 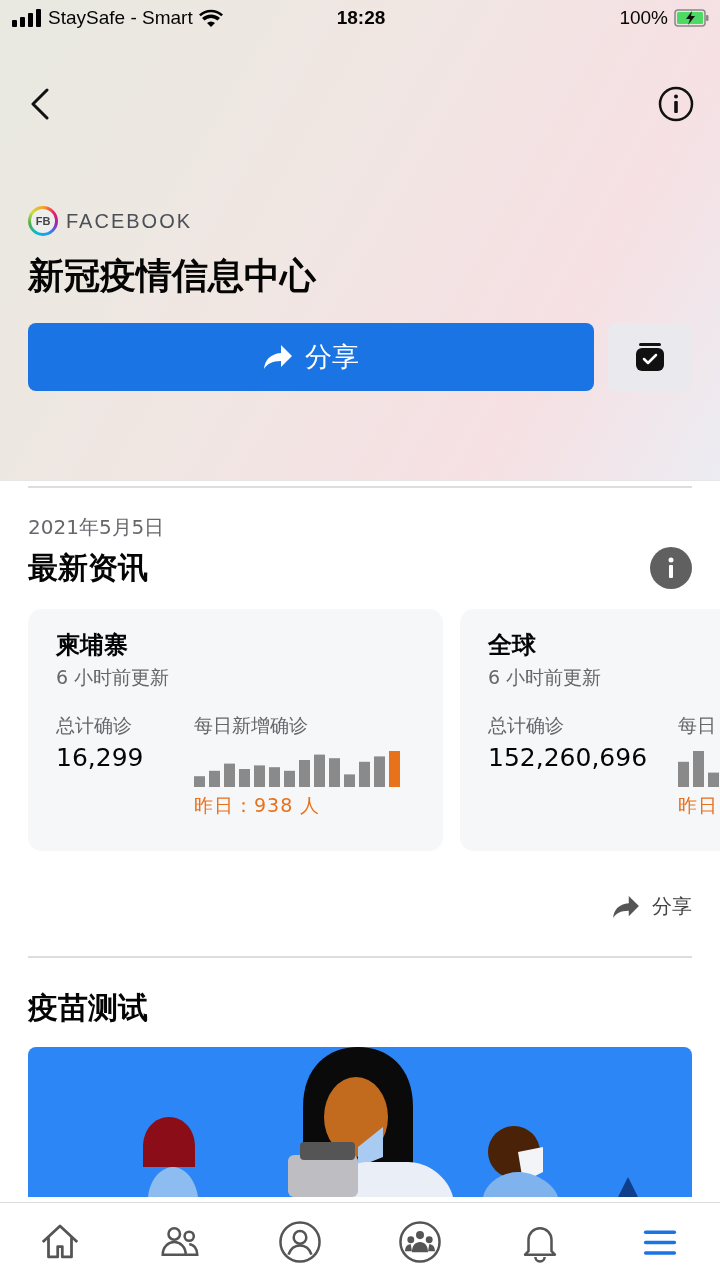 I want to click on page-title: 新冠疫情信息中心, so click(x=172, y=276).